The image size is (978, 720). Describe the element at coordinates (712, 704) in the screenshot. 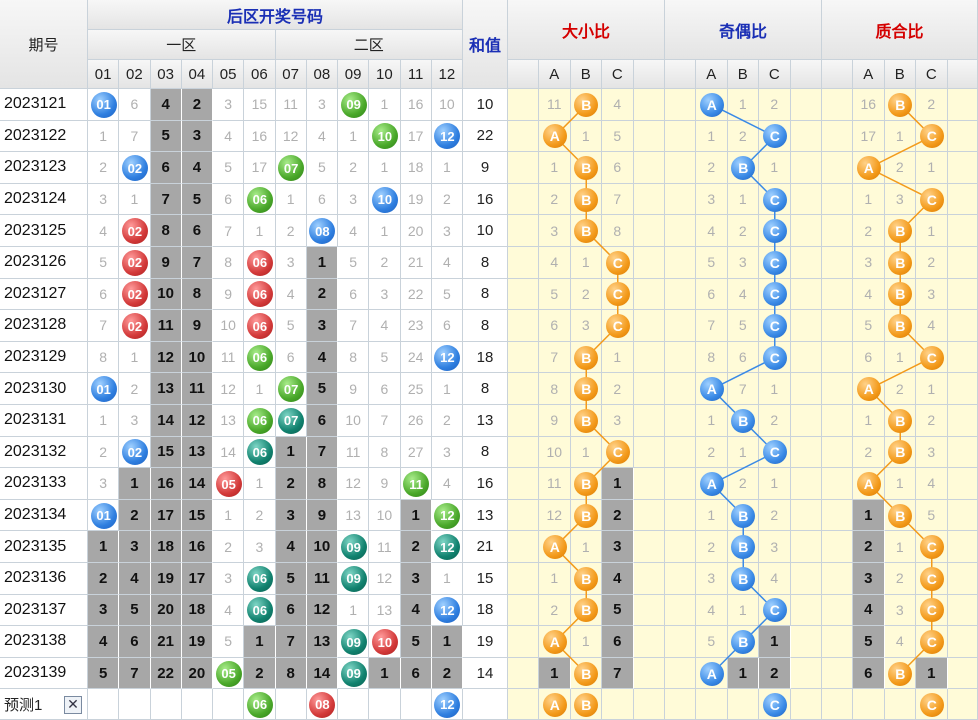

I see `parity-prediction-cell` at that location.